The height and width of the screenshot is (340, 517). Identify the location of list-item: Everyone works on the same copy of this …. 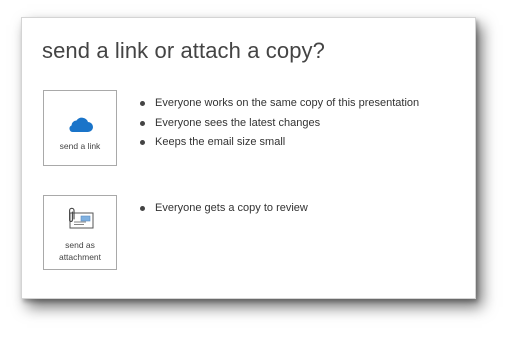
(278, 104).